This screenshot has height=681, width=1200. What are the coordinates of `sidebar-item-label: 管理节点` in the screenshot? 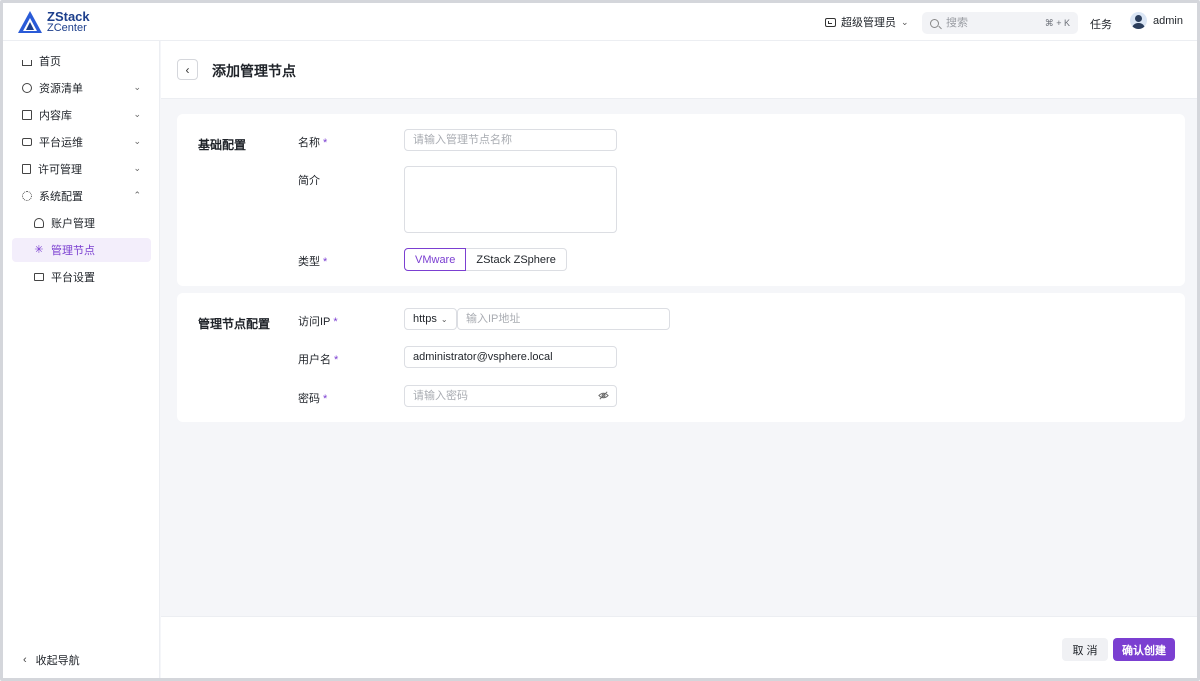 It's located at (73, 251).